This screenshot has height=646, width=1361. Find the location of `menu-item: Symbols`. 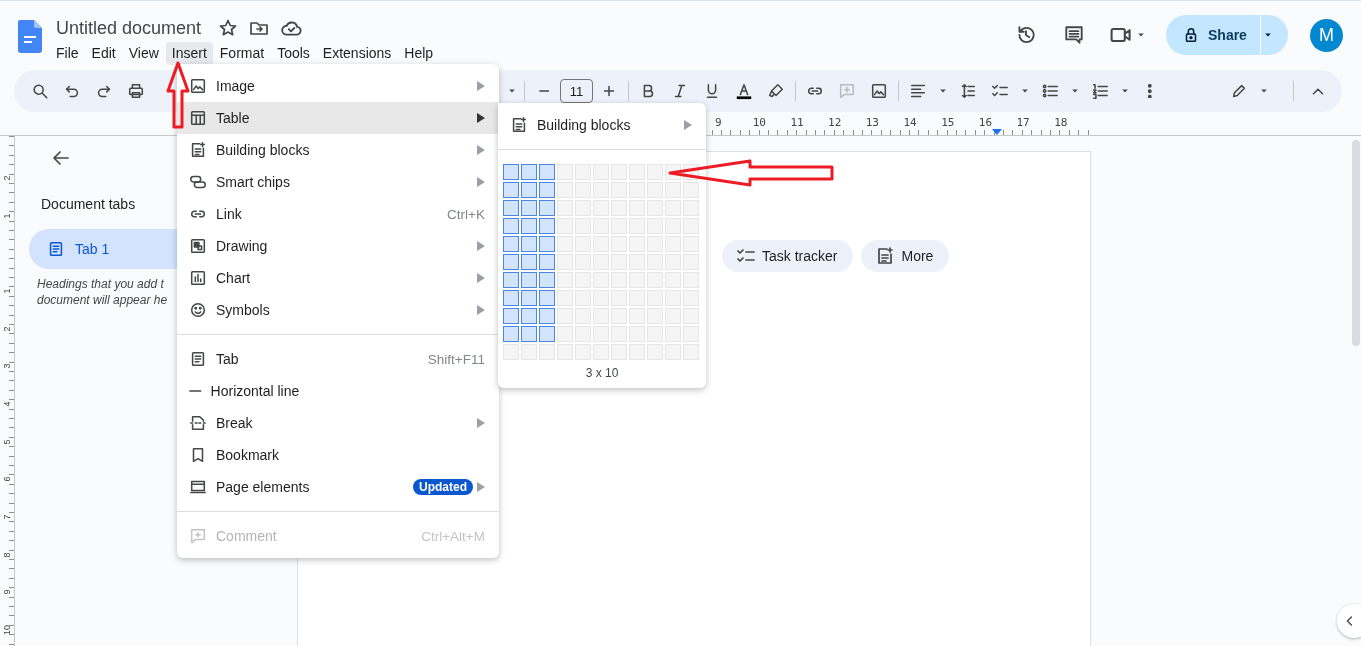

menu-item: Symbols is located at coordinates (338, 310).